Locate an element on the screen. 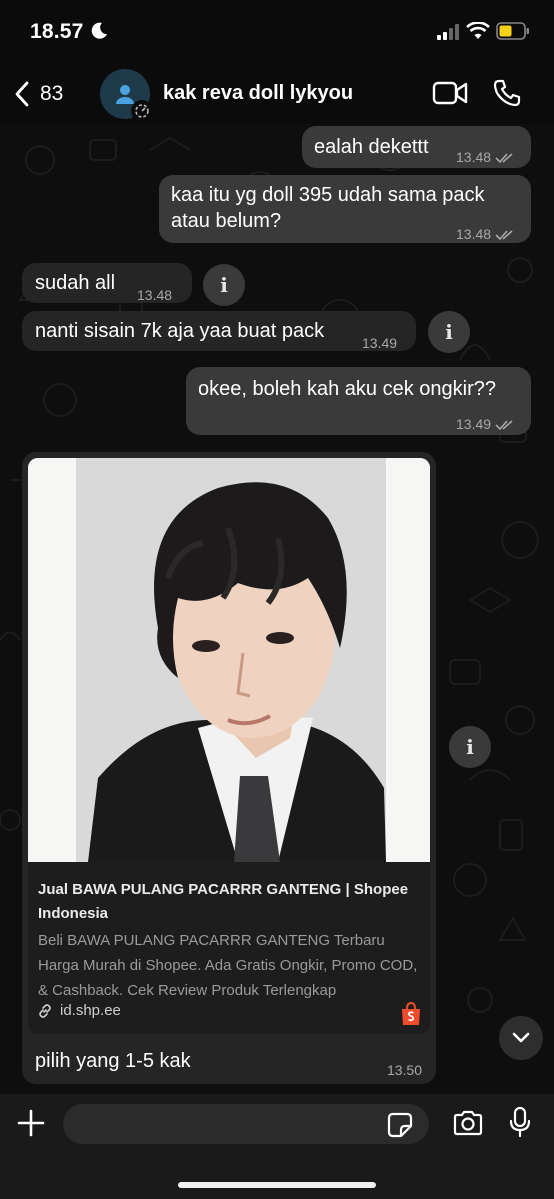  message-text: ealah dekettt is located at coordinates (371, 147).